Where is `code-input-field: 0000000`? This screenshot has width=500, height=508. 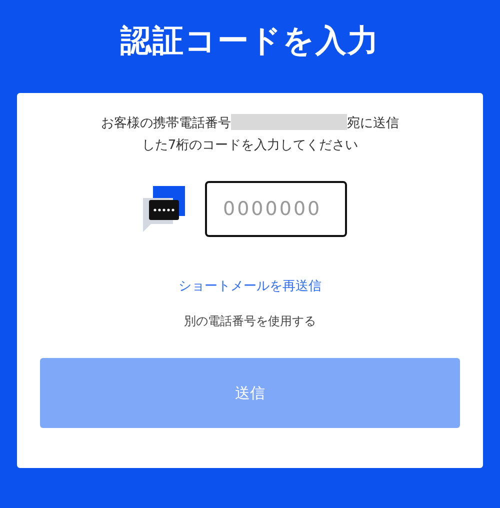 code-input-field: 0000000 is located at coordinates (276, 209).